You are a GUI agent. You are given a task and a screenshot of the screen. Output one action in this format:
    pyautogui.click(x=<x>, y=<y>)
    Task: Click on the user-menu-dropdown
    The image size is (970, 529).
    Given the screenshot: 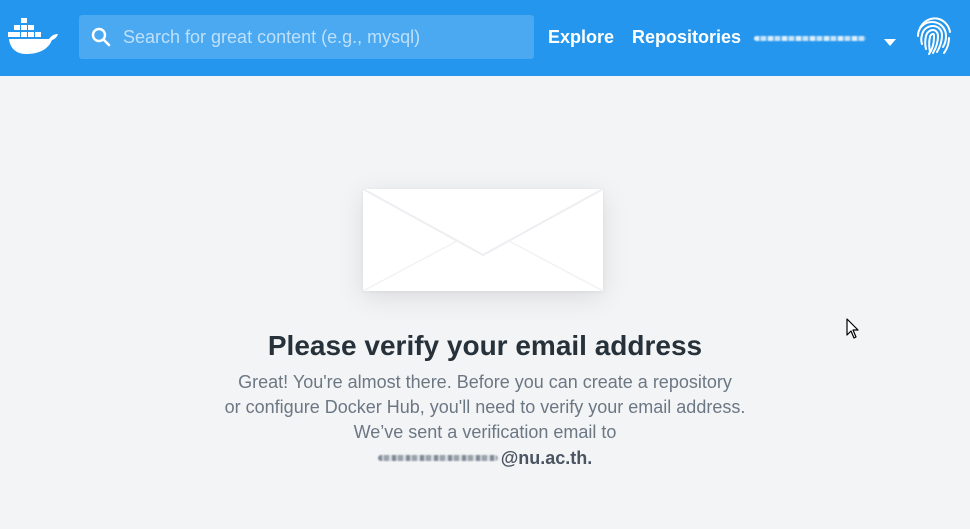 What is the action you would take?
    pyautogui.click(x=827, y=38)
    